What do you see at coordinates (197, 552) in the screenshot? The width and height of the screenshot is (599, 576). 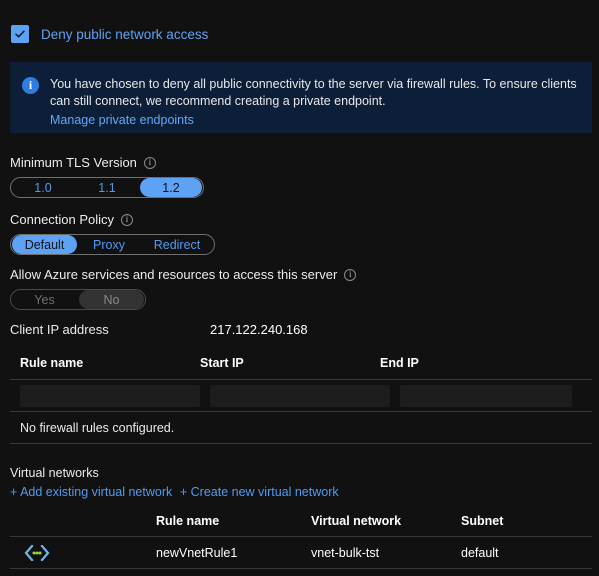 I see `vnet-rule-name: newVnetRule1` at bounding box center [197, 552].